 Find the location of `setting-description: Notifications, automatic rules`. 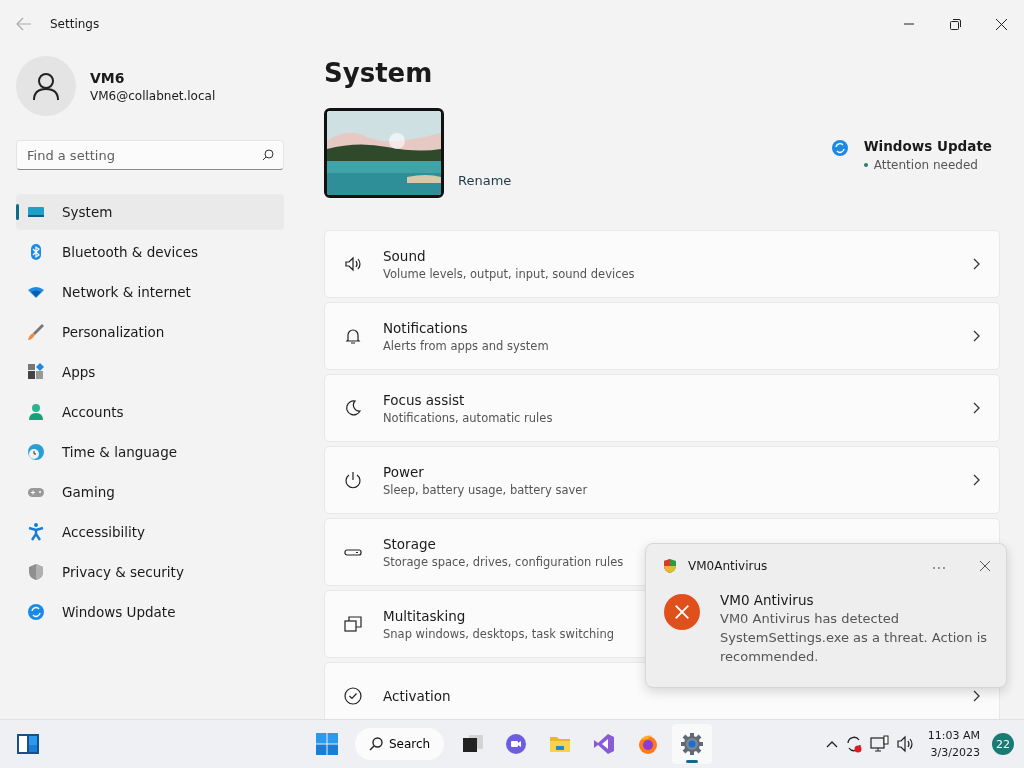

setting-description: Notifications, automatic rules is located at coordinates (468, 417).